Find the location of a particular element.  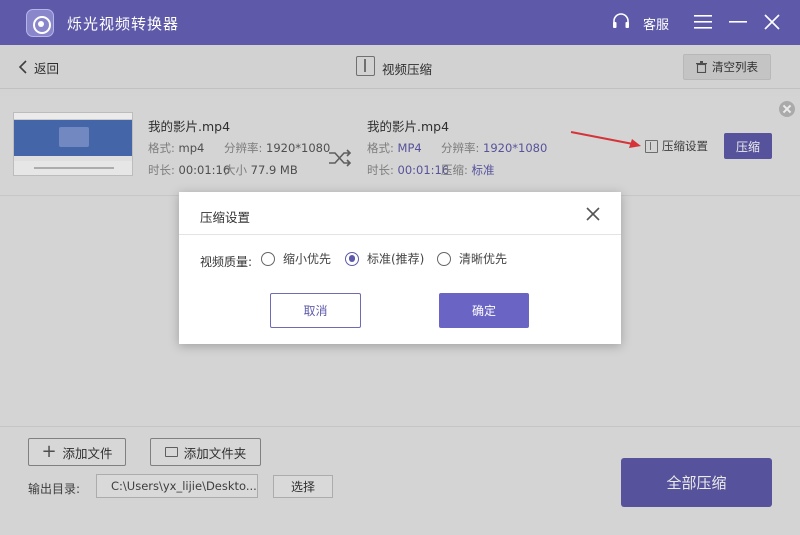

quality-option-clear: 清晰优先 is located at coordinates (472, 258).